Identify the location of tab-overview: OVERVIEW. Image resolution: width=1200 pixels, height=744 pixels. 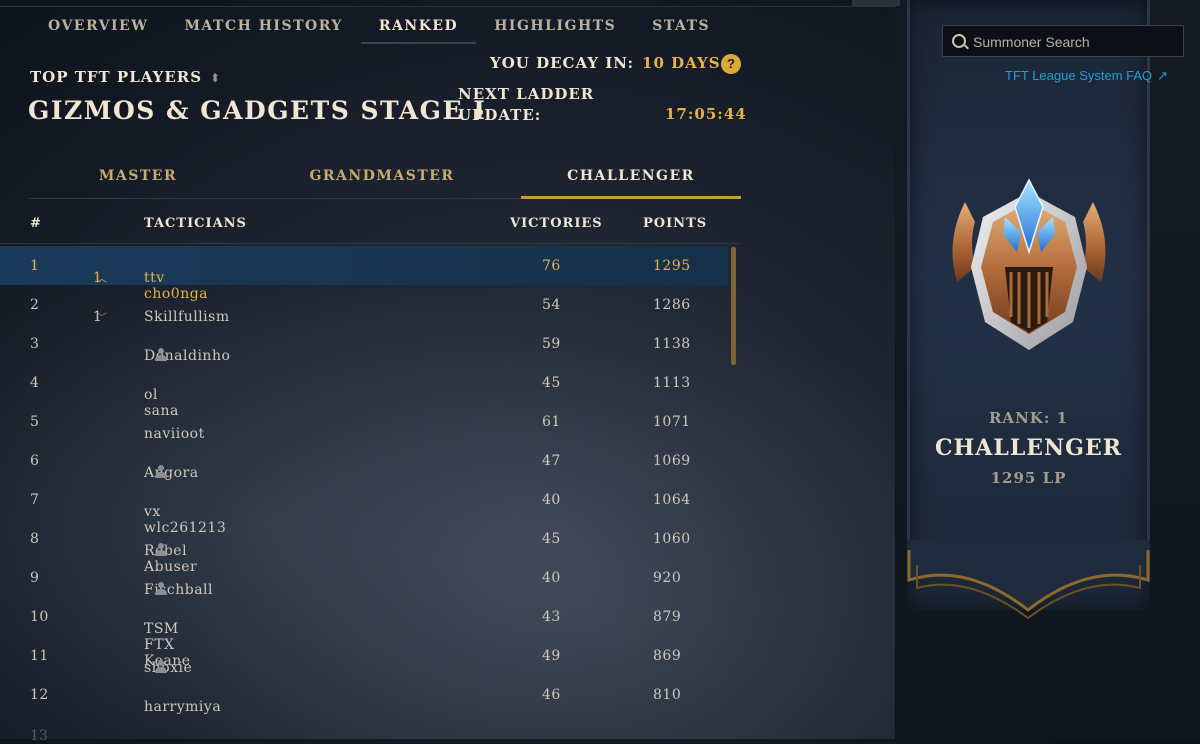
(98, 21).